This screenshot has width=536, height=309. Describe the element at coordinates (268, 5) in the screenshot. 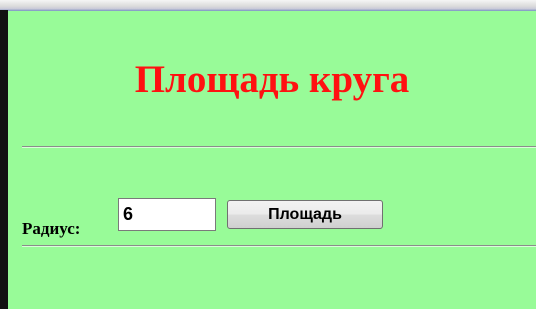

I see `browser-top-strip` at that location.